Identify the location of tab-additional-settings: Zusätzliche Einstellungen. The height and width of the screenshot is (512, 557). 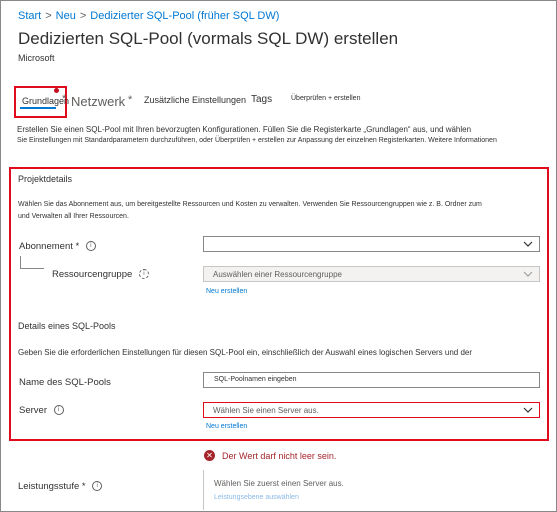
(195, 100).